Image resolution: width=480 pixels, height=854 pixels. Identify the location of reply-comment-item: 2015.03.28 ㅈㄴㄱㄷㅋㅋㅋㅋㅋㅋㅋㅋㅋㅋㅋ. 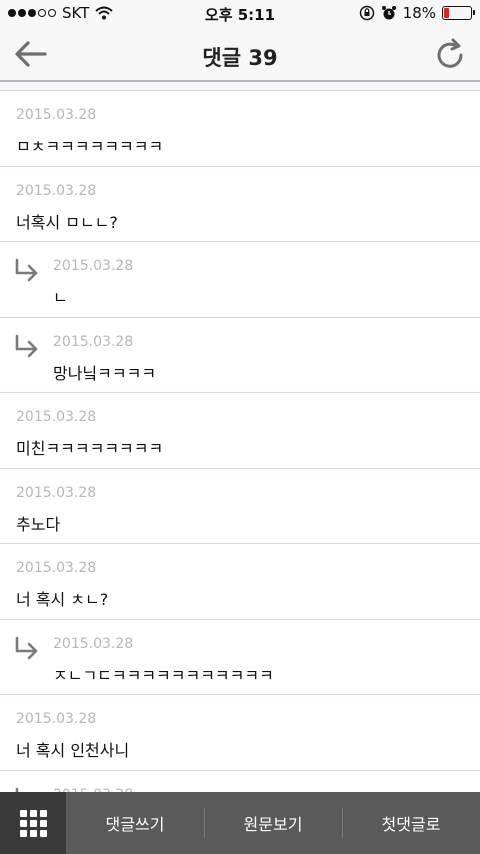
(240, 657).